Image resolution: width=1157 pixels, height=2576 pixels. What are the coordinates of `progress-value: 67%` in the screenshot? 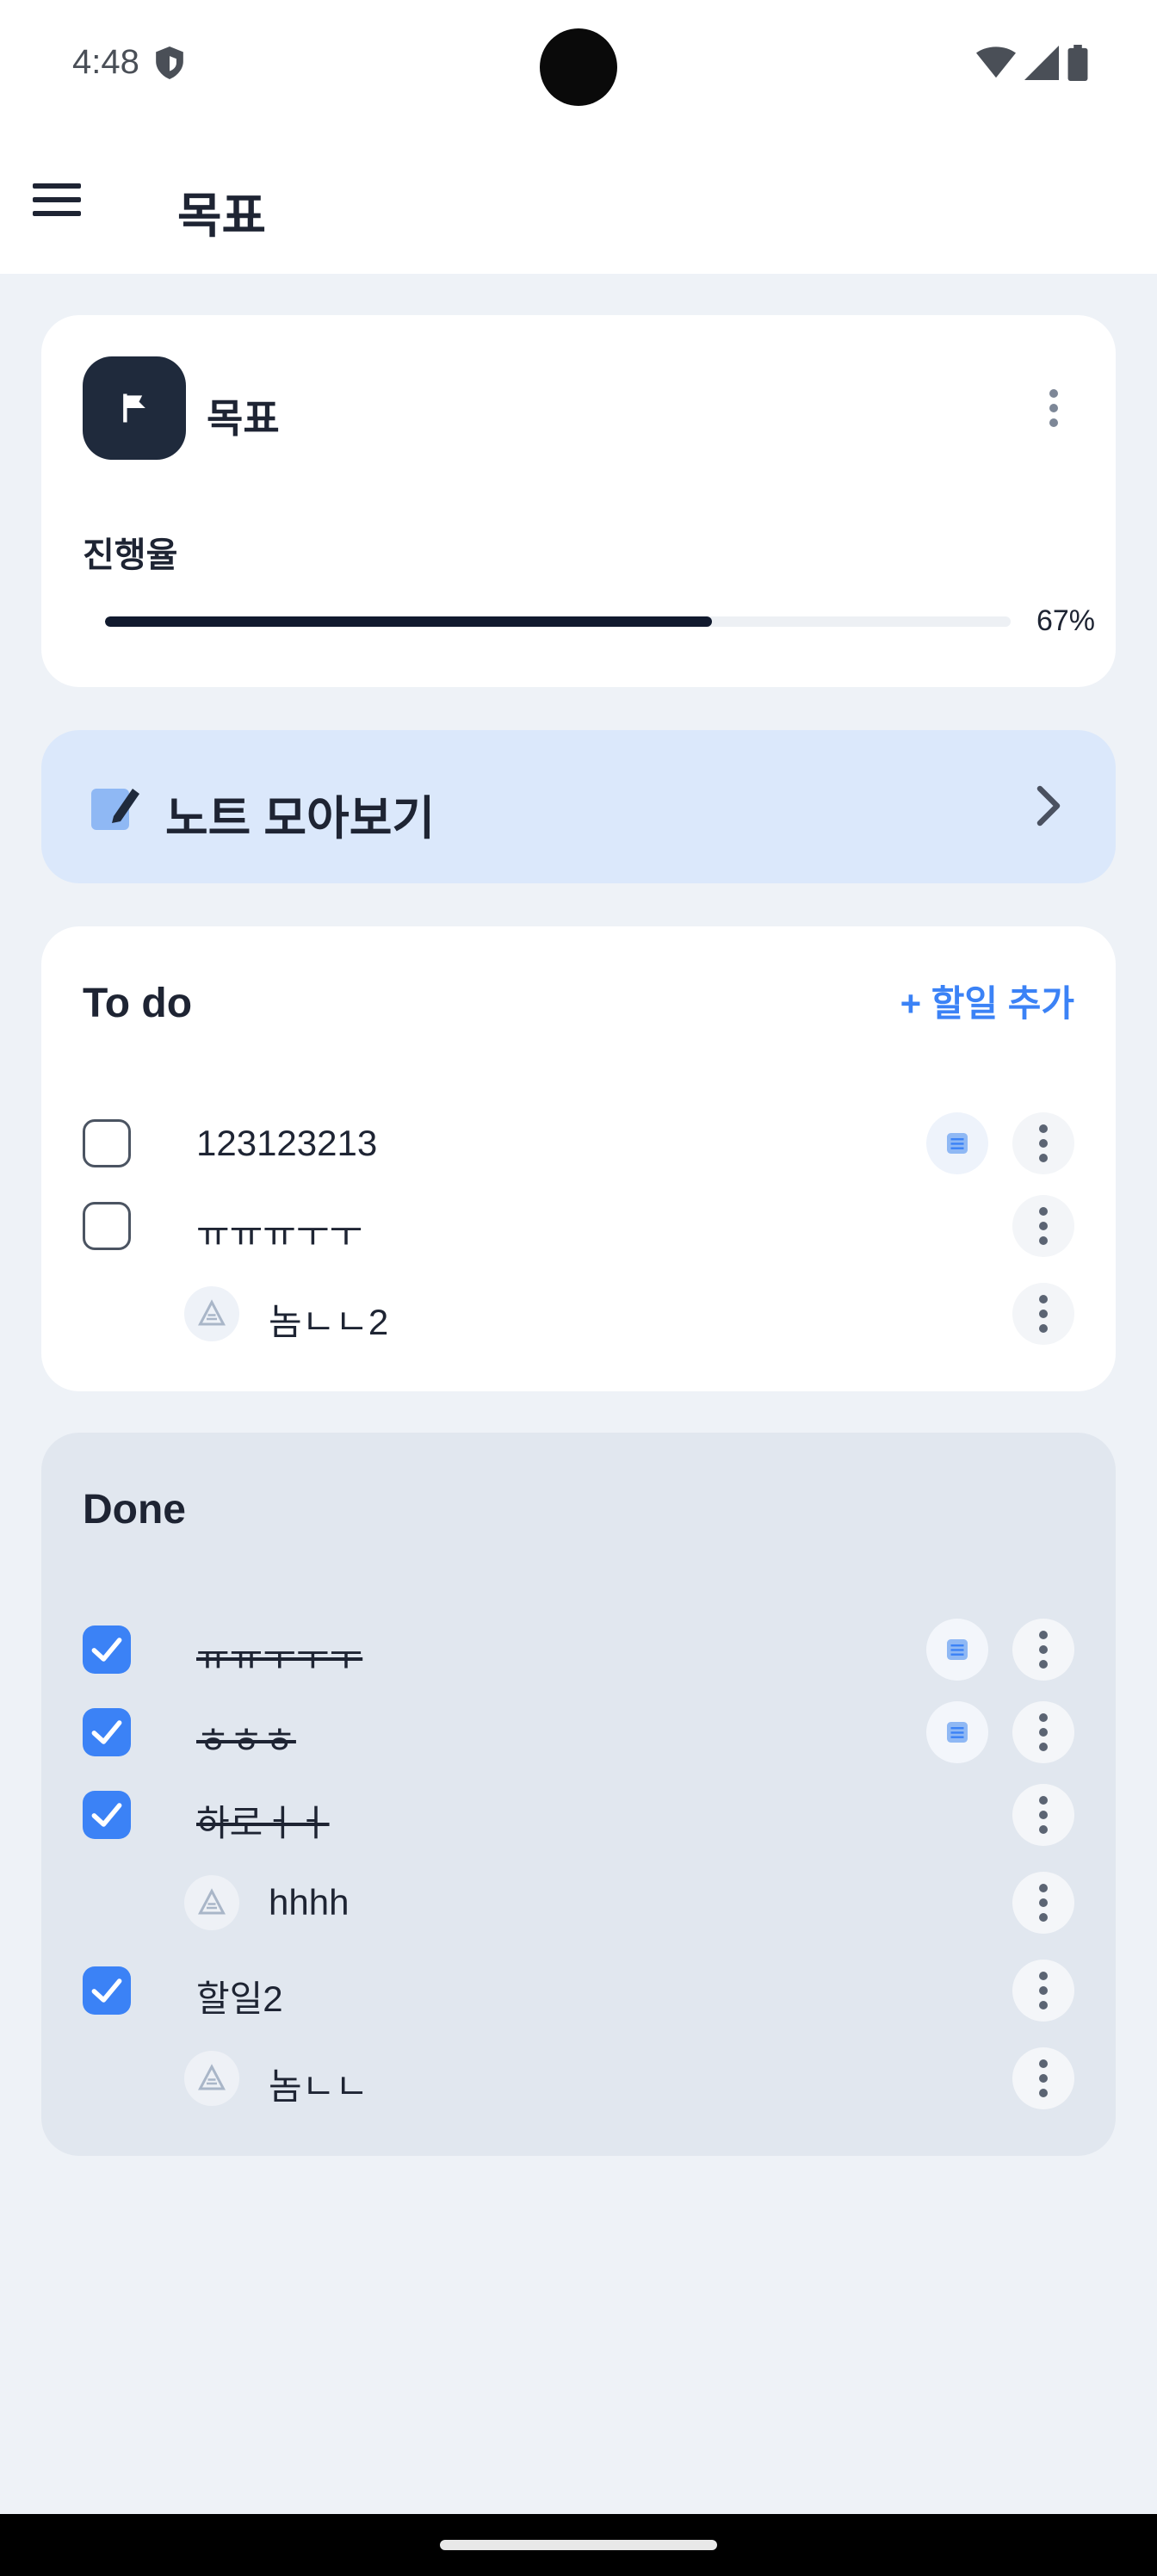 It's located at (1066, 620).